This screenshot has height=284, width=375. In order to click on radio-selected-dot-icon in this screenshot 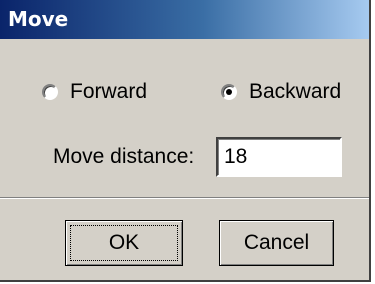, I will do `click(229, 92)`.